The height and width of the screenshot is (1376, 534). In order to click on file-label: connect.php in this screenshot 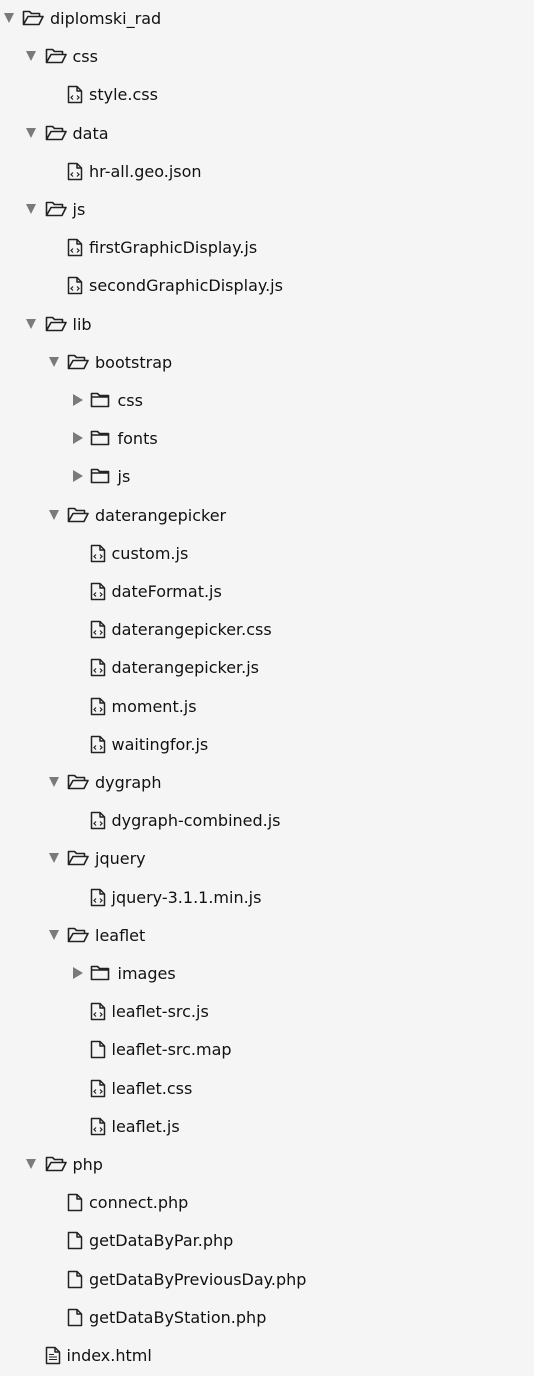, I will do `click(139, 1203)`.